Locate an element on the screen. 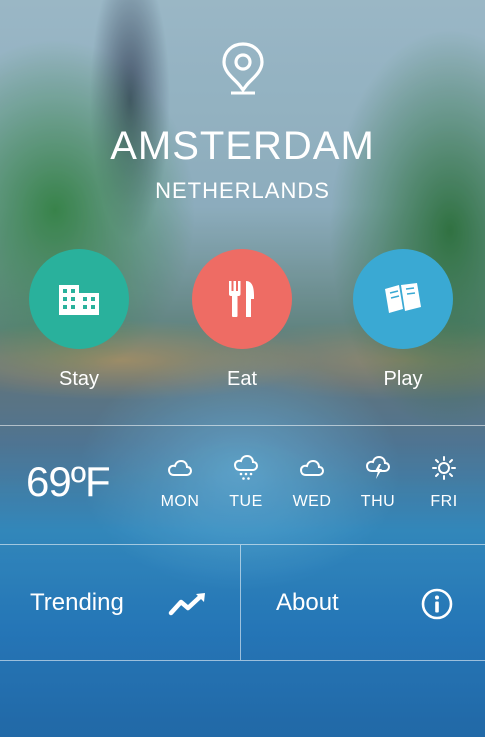 This screenshot has height=737, width=485. map-pin-icon is located at coordinates (243, 68).